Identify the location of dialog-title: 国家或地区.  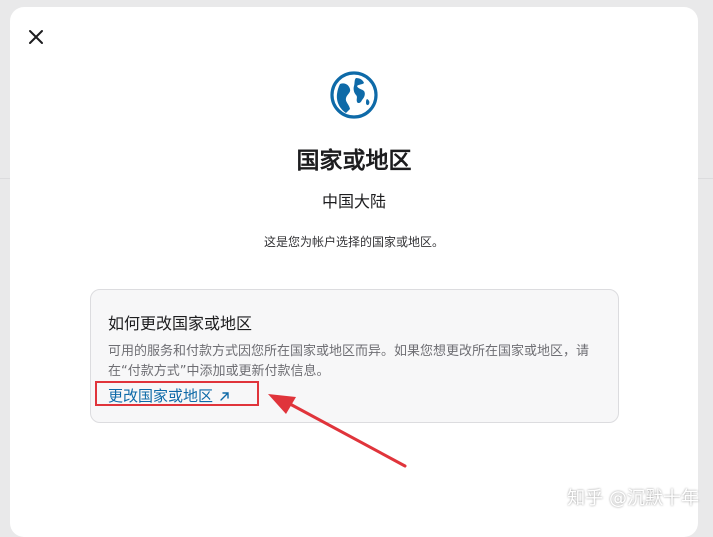
(354, 161).